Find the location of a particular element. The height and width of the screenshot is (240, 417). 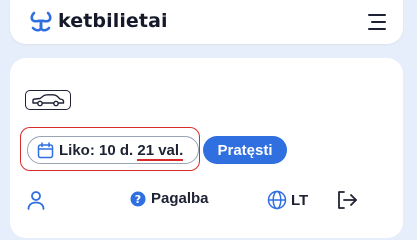

user-icon is located at coordinates (36, 200).